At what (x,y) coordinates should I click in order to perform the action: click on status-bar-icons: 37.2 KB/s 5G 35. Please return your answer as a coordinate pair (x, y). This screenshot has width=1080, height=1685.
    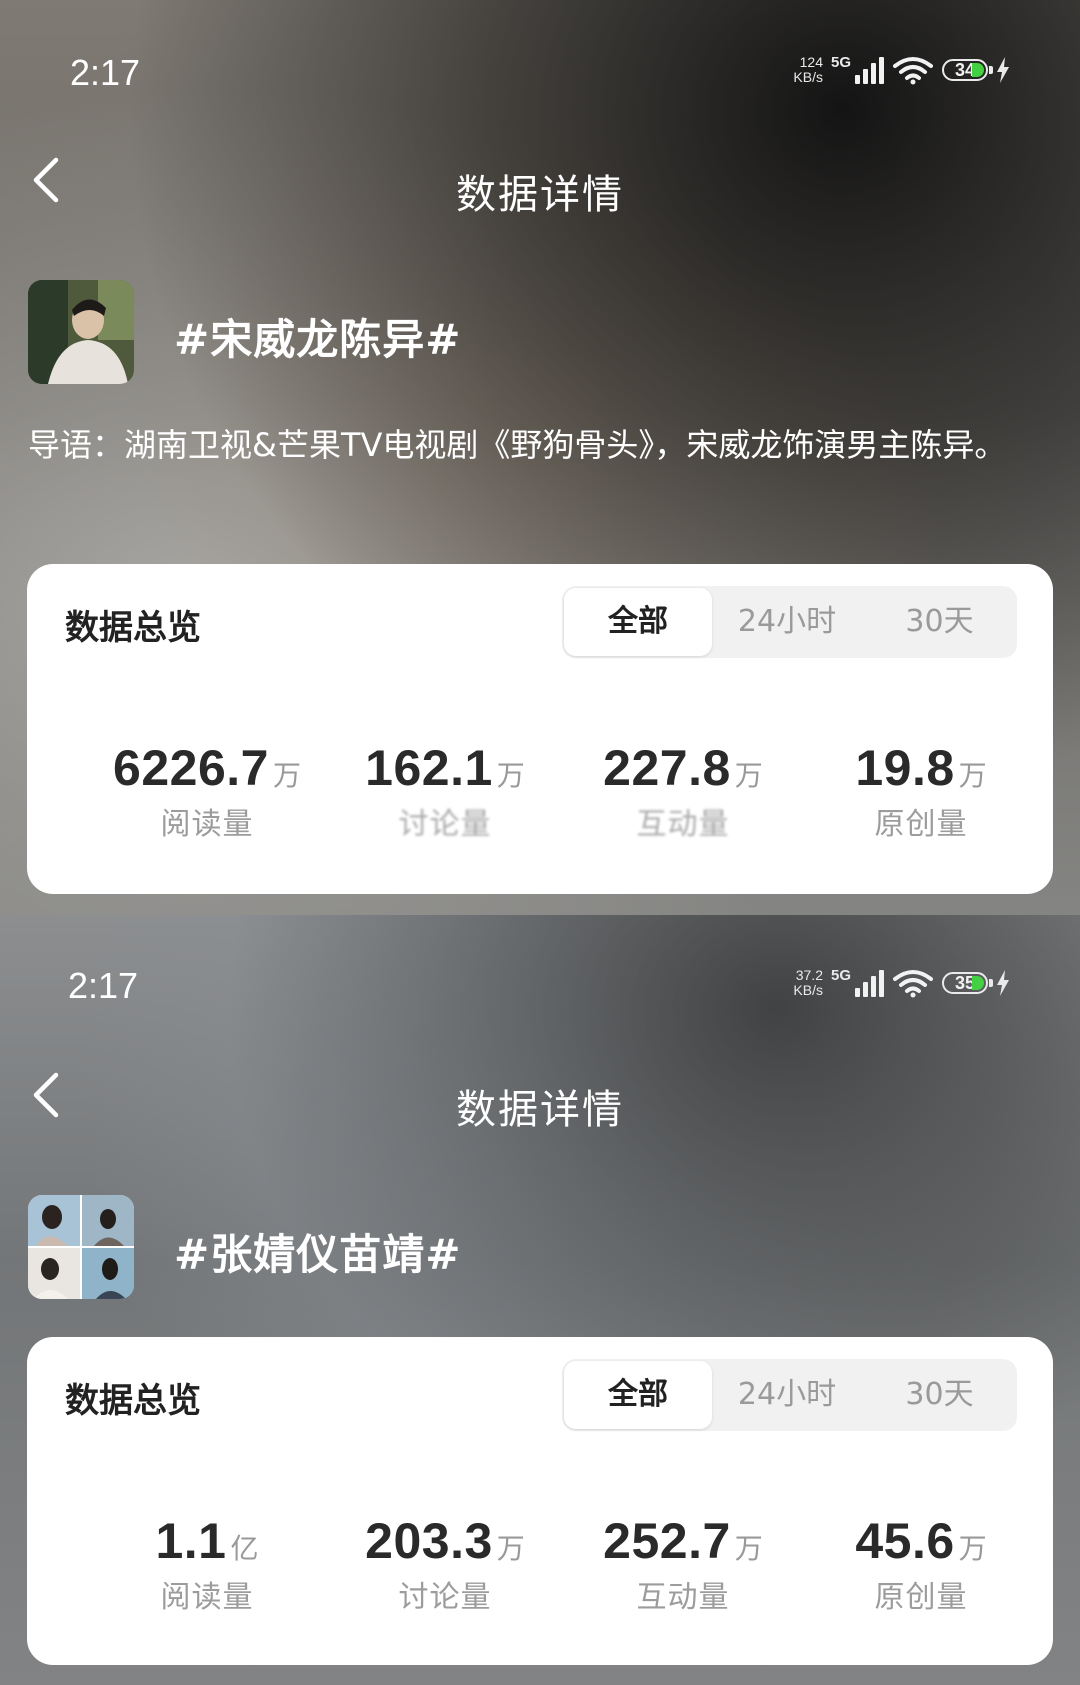
    Looking at the image, I should click on (901, 983).